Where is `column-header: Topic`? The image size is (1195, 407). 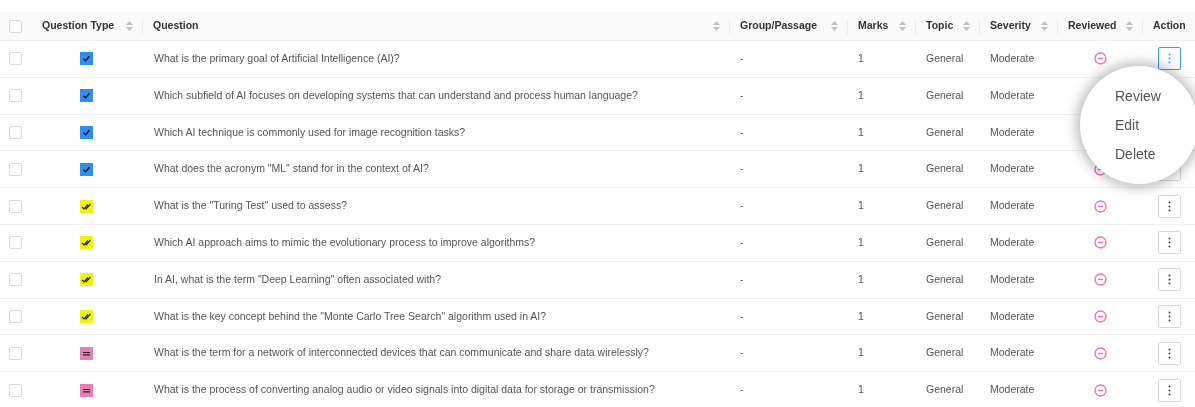 column-header: Topic is located at coordinates (940, 26).